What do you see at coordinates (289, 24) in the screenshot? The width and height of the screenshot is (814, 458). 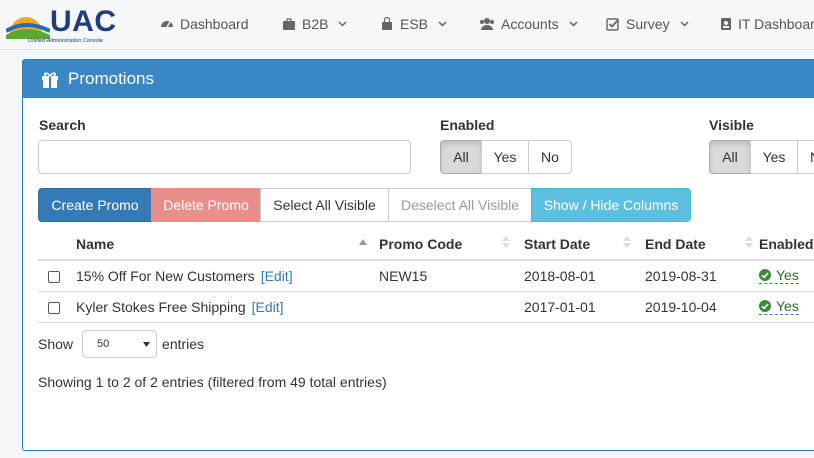 I see `briefcase-icon` at bounding box center [289, 24].